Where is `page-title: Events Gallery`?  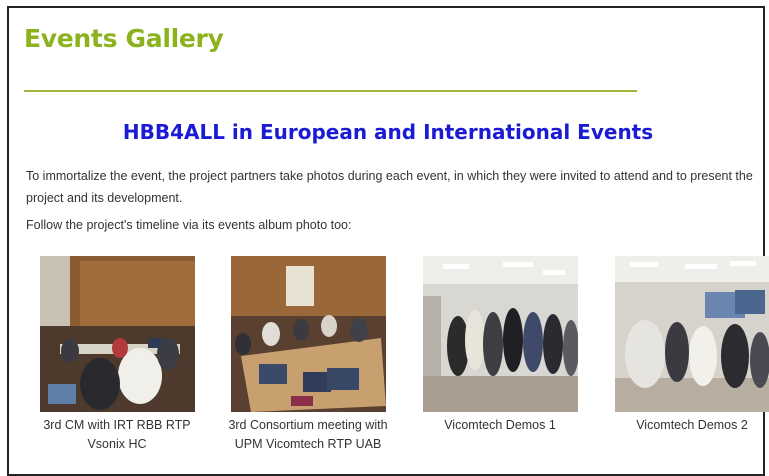
page-title: Events Gallery is located at coordinates (124, 38).